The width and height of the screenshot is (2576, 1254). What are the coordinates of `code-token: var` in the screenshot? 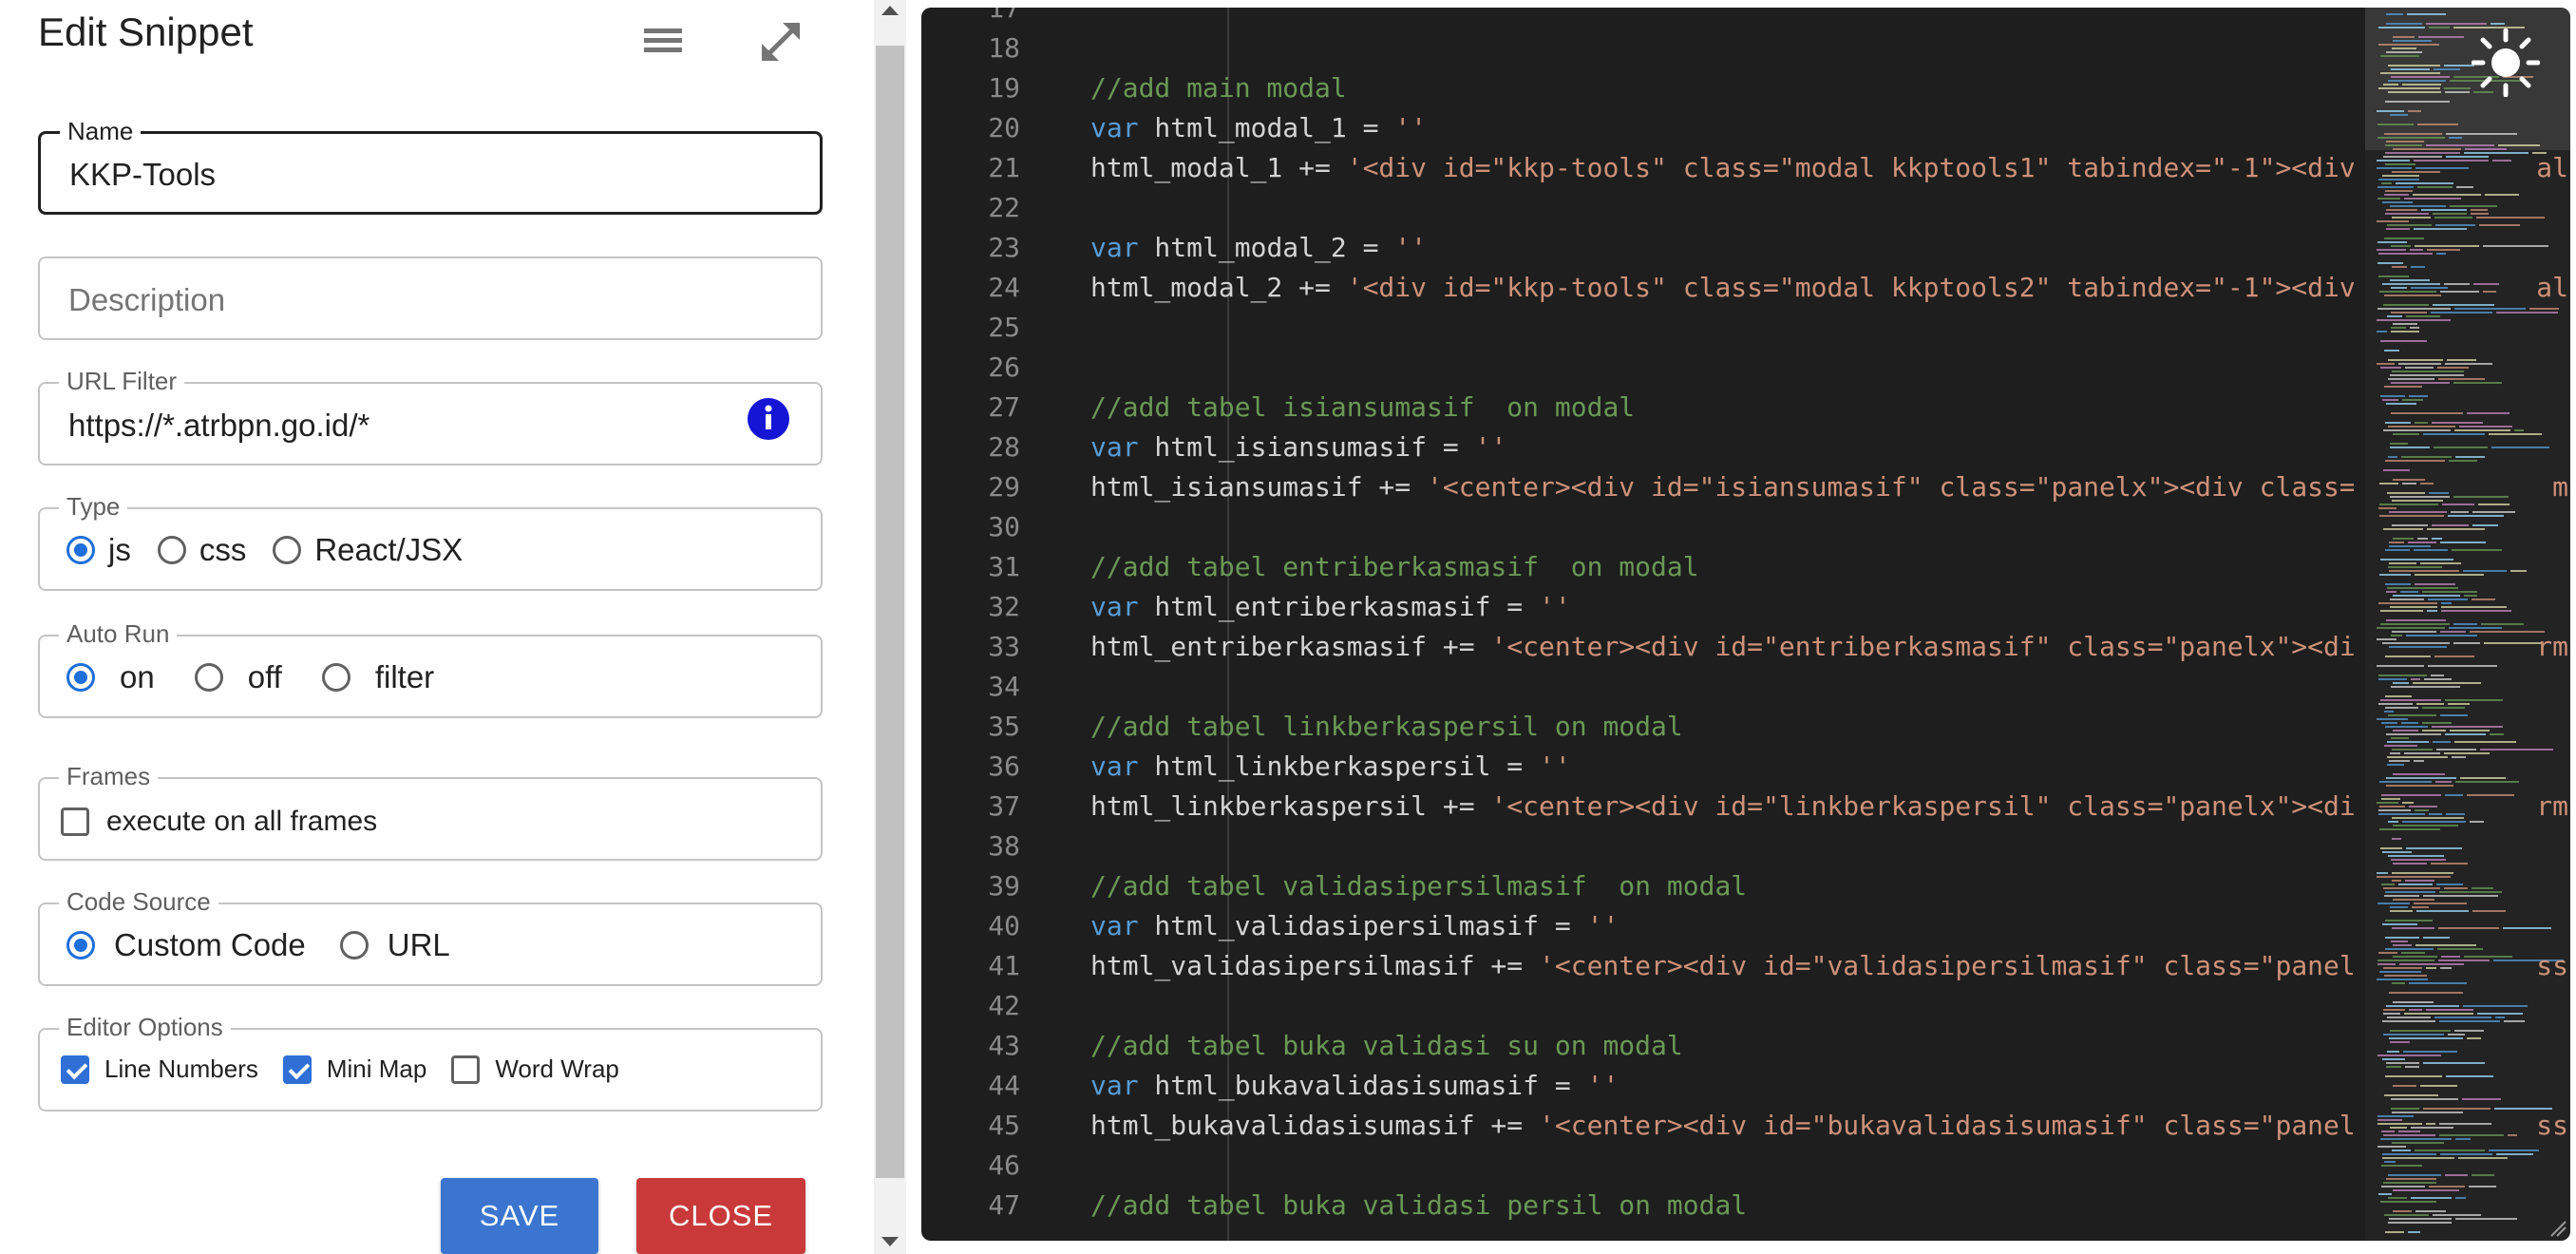 It's located at (1114, 447).